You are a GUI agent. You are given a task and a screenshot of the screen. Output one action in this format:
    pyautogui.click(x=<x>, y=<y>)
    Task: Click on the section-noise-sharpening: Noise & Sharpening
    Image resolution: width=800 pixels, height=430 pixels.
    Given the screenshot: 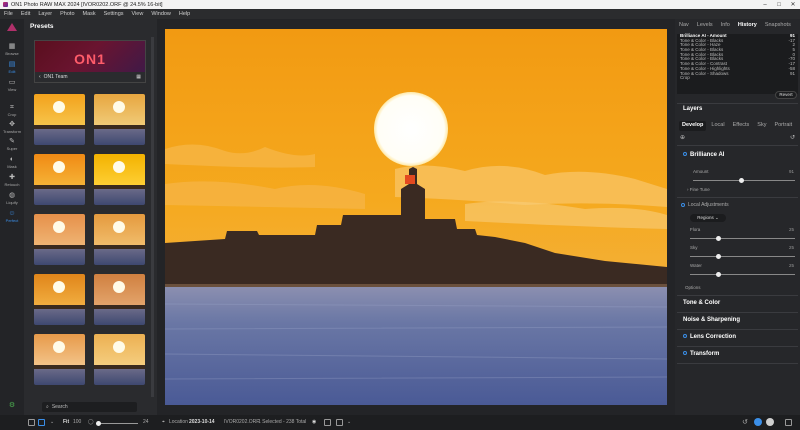 What is the action you would take?
    pyautogui.click(x=737, y=320)
    